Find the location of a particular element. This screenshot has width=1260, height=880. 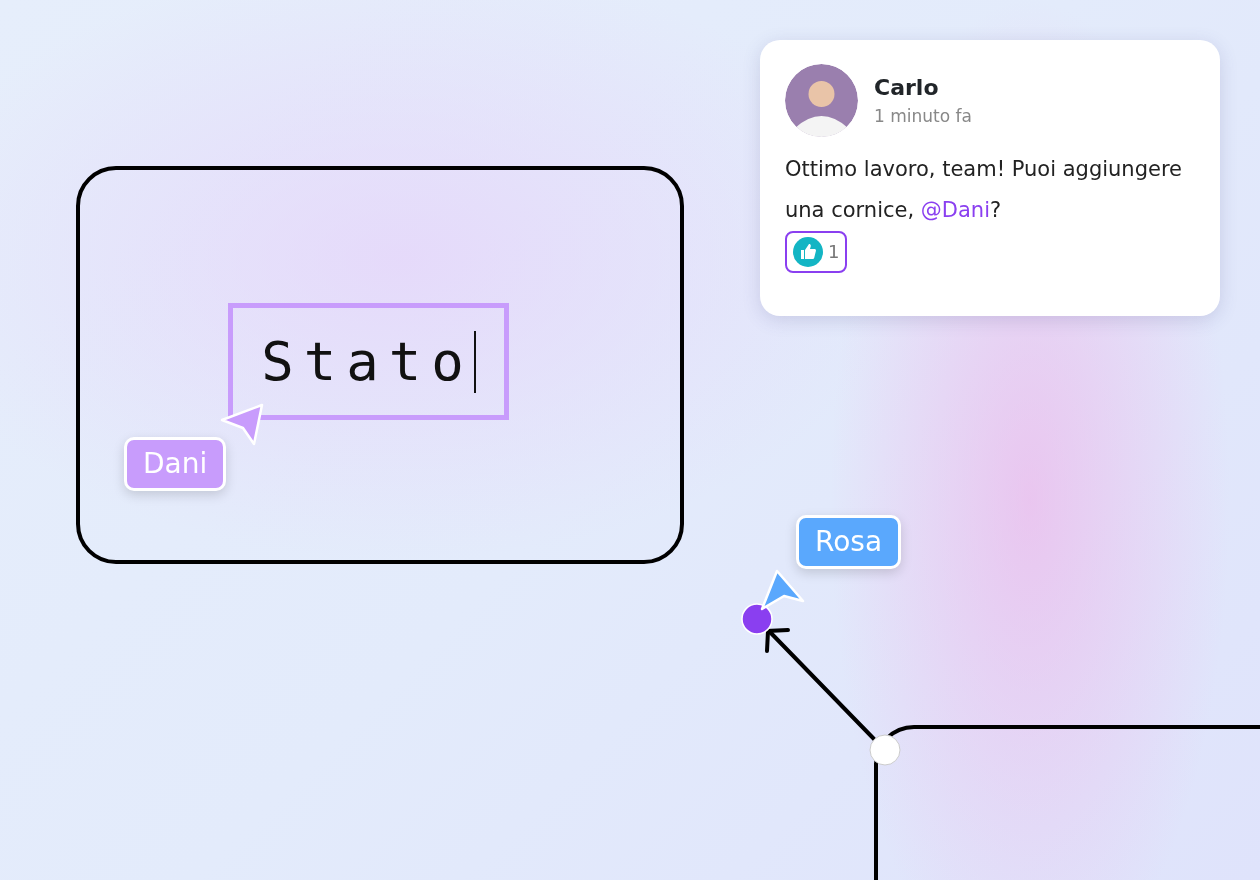

connector-endpoint is located at coordinates (757, 619).